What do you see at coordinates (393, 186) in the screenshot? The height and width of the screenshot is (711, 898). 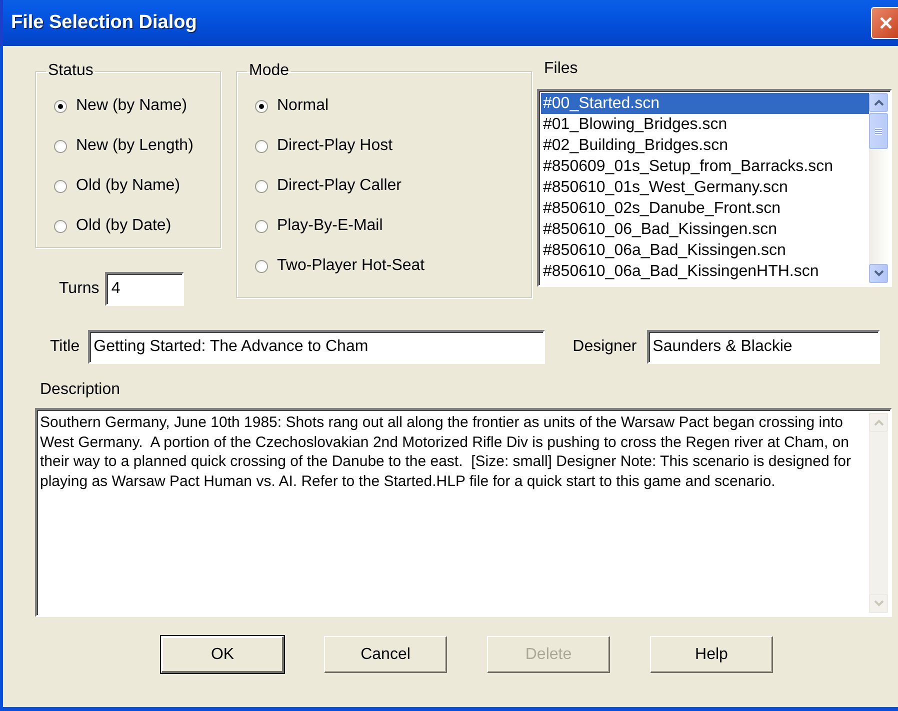 I see `radio-option: Direct-Play Caller` at bounding box center [393, 186].